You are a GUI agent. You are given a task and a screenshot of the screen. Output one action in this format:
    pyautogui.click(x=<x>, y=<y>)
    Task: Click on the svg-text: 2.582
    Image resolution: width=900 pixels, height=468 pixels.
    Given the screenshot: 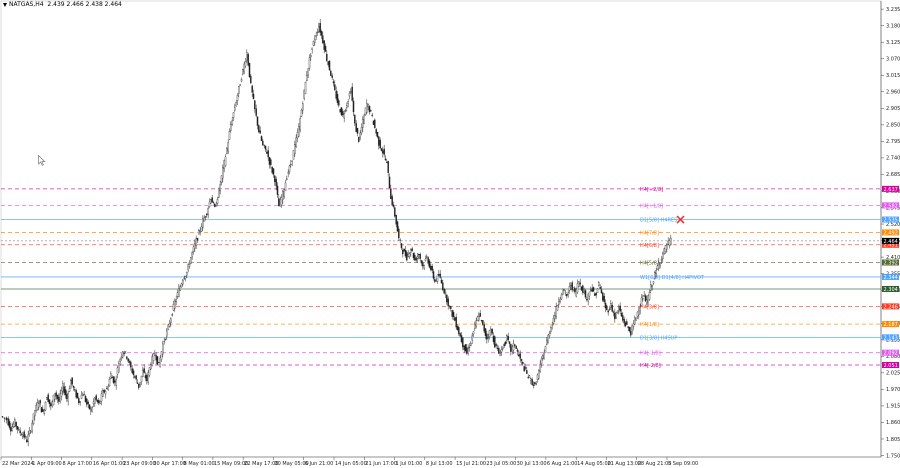 What is the action you would take?
    pyautogui.click(x=891, y=206)
    